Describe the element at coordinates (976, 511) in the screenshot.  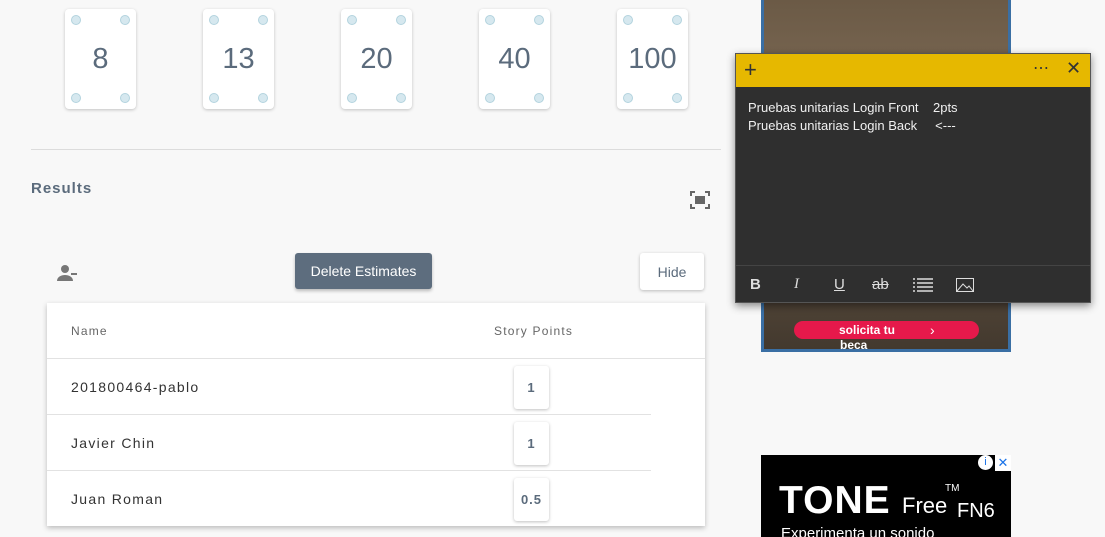
I see `ad-model: FN6` at that location.